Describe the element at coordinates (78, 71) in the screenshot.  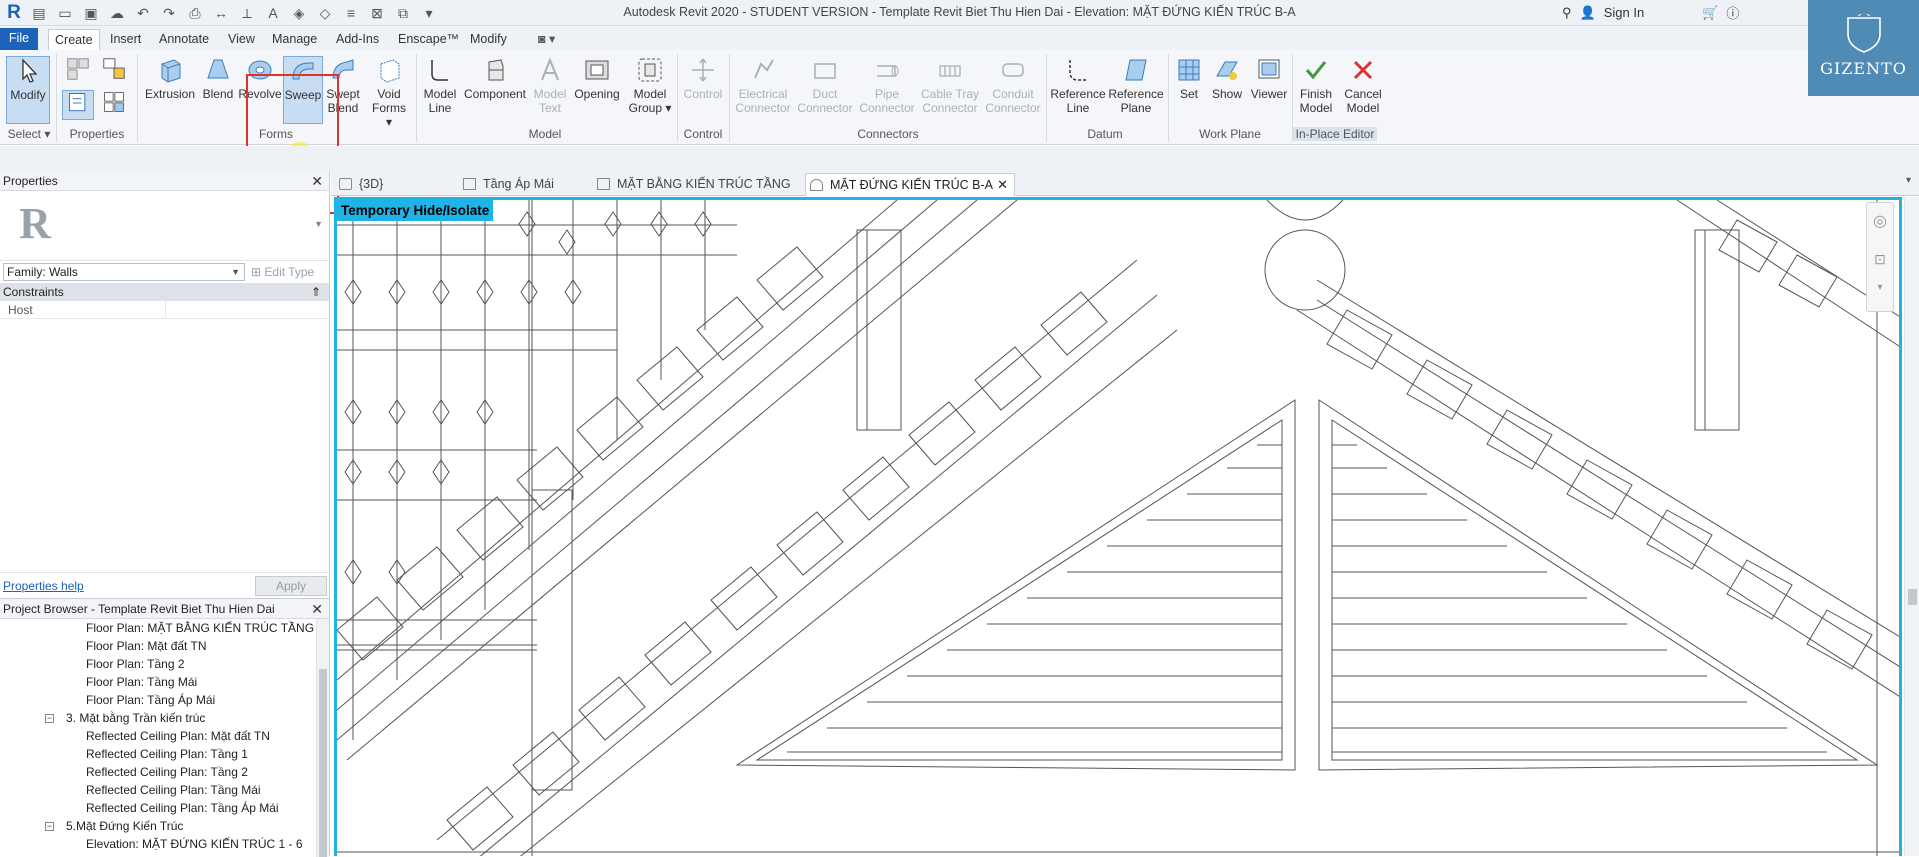
I see `family-types-button` at that location.